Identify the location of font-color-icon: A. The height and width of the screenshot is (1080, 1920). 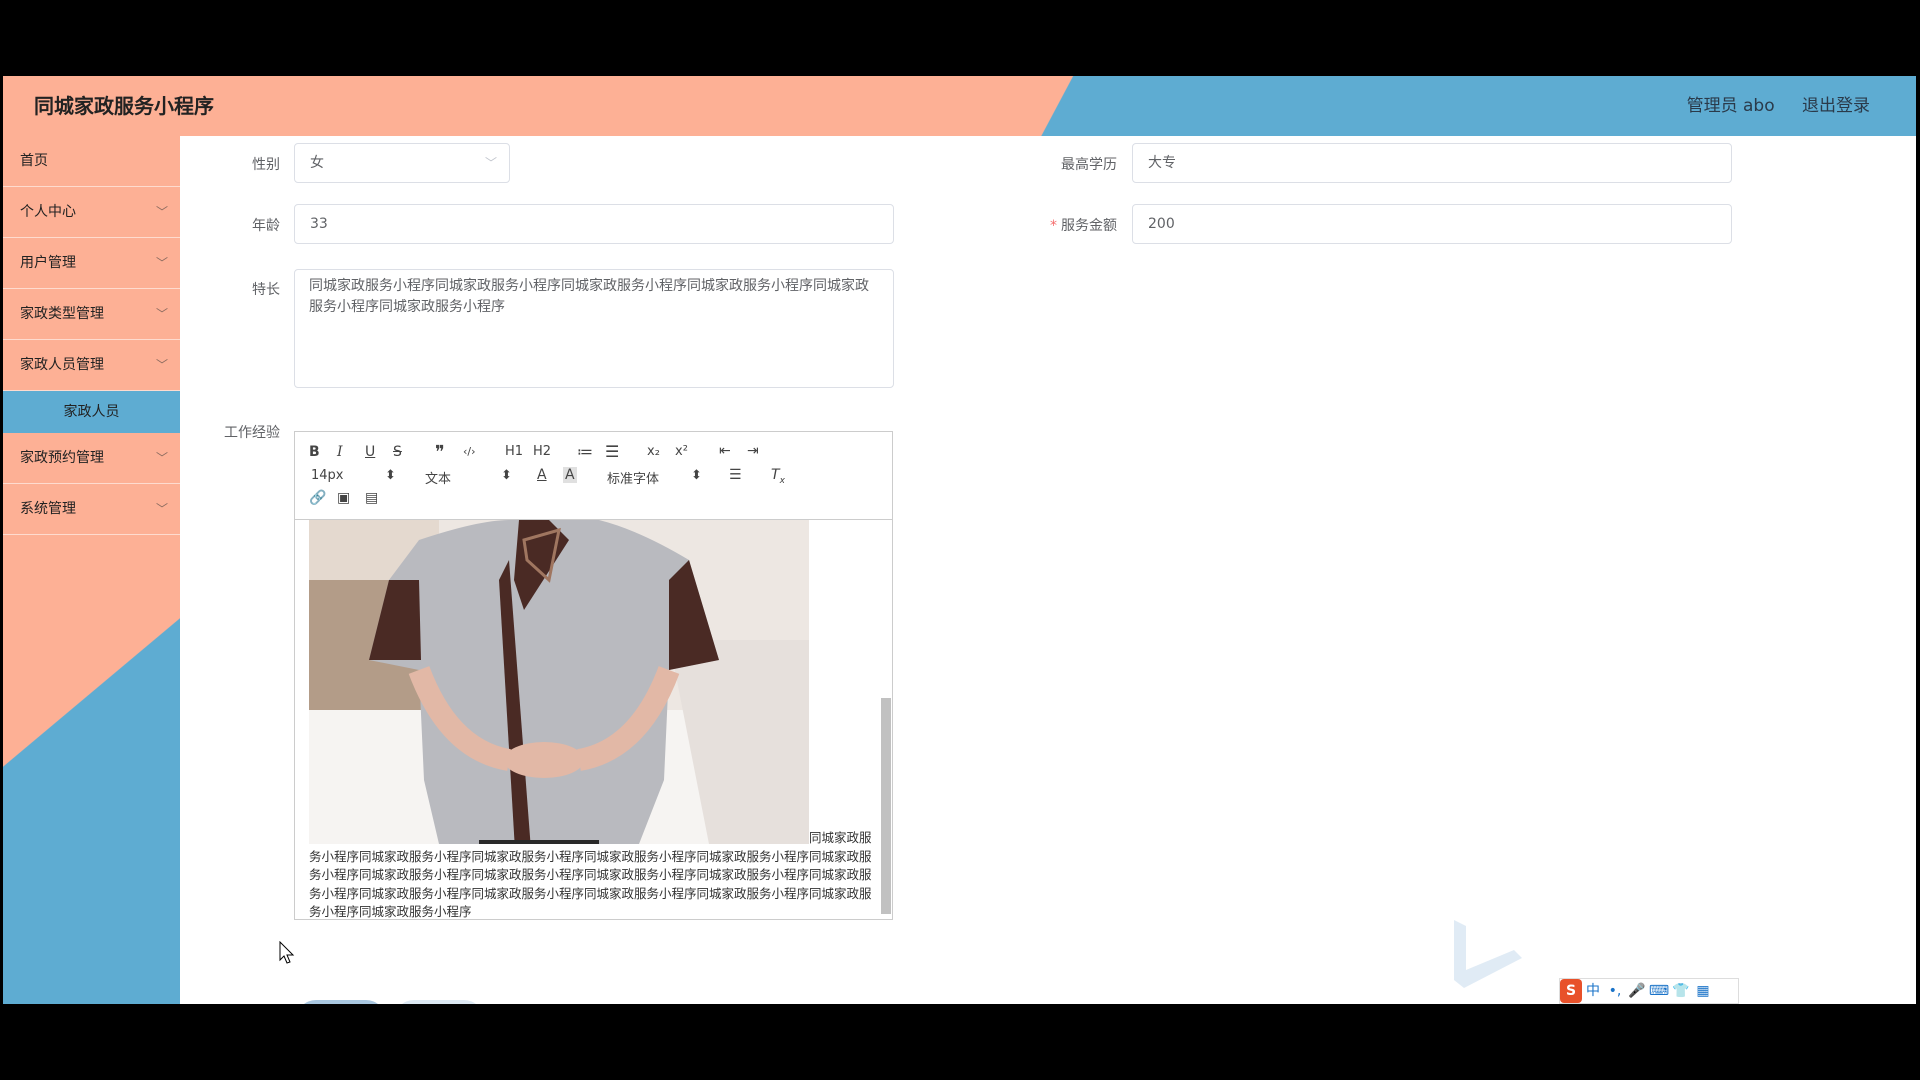
(542, 475).